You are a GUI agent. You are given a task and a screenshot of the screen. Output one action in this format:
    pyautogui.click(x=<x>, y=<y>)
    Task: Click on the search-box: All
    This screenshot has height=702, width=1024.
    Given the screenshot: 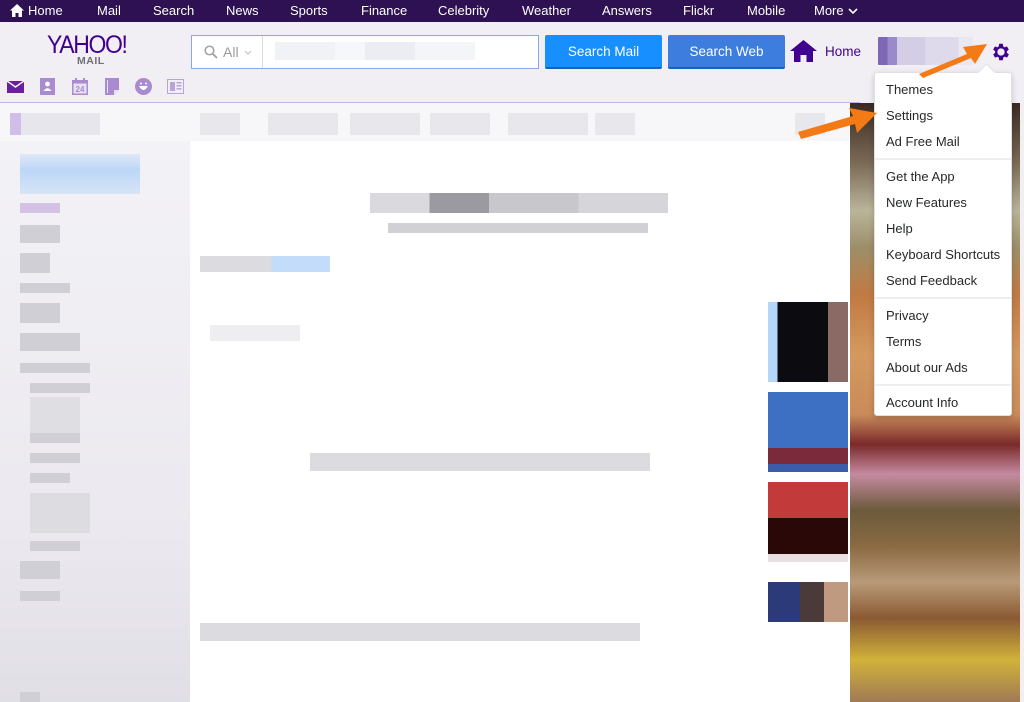 What is the action you would take?
    pyautogui.click(x=365, y=52)
    